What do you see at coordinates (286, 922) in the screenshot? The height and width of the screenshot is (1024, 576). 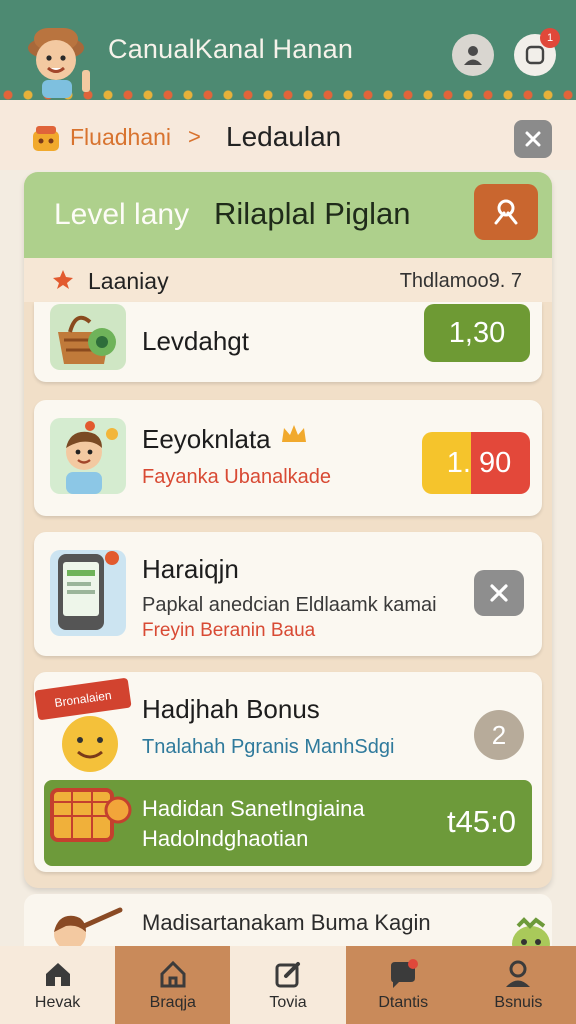 I see `card-title: Madisartanakam Buma Kagin` at bounding box center [286, 922].